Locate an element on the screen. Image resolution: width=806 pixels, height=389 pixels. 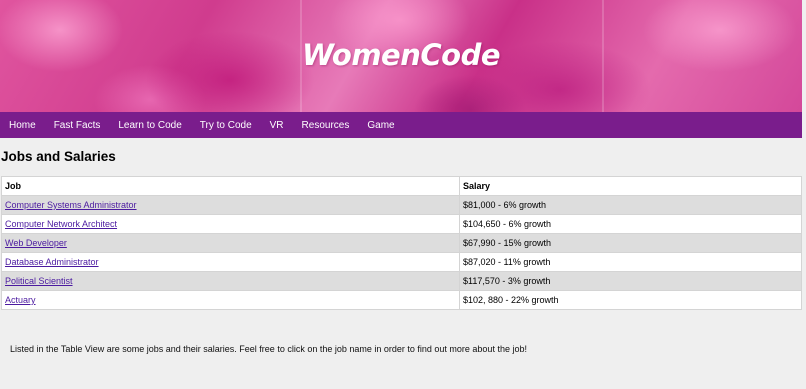
salary-cell: $87,020 - 11% growth is located at coordinates (630, 262).